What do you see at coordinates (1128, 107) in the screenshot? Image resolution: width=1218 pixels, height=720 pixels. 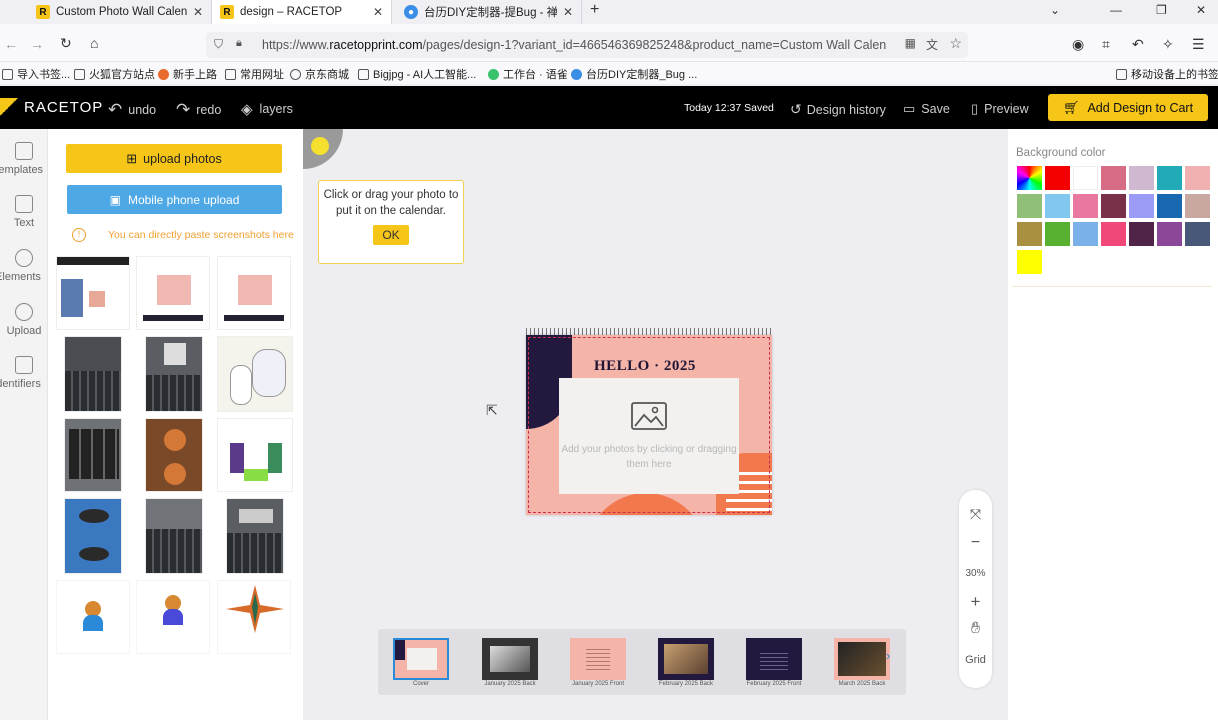 I see `add-to-cart-button: 🛒︎ Add Design to Cart` at bounding box center [1128, 107].